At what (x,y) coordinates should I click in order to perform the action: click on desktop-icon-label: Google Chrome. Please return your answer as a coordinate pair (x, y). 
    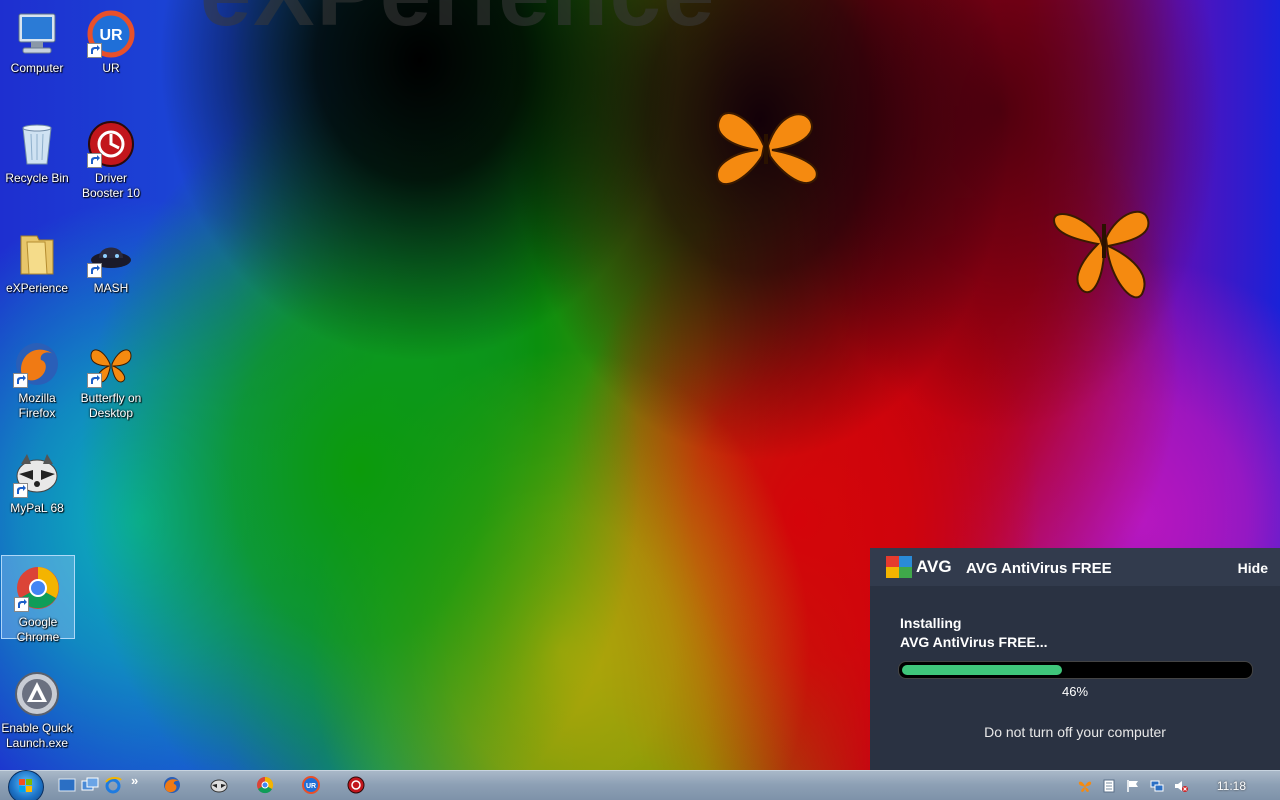
    Looking at the image, I should click on (38, 629).